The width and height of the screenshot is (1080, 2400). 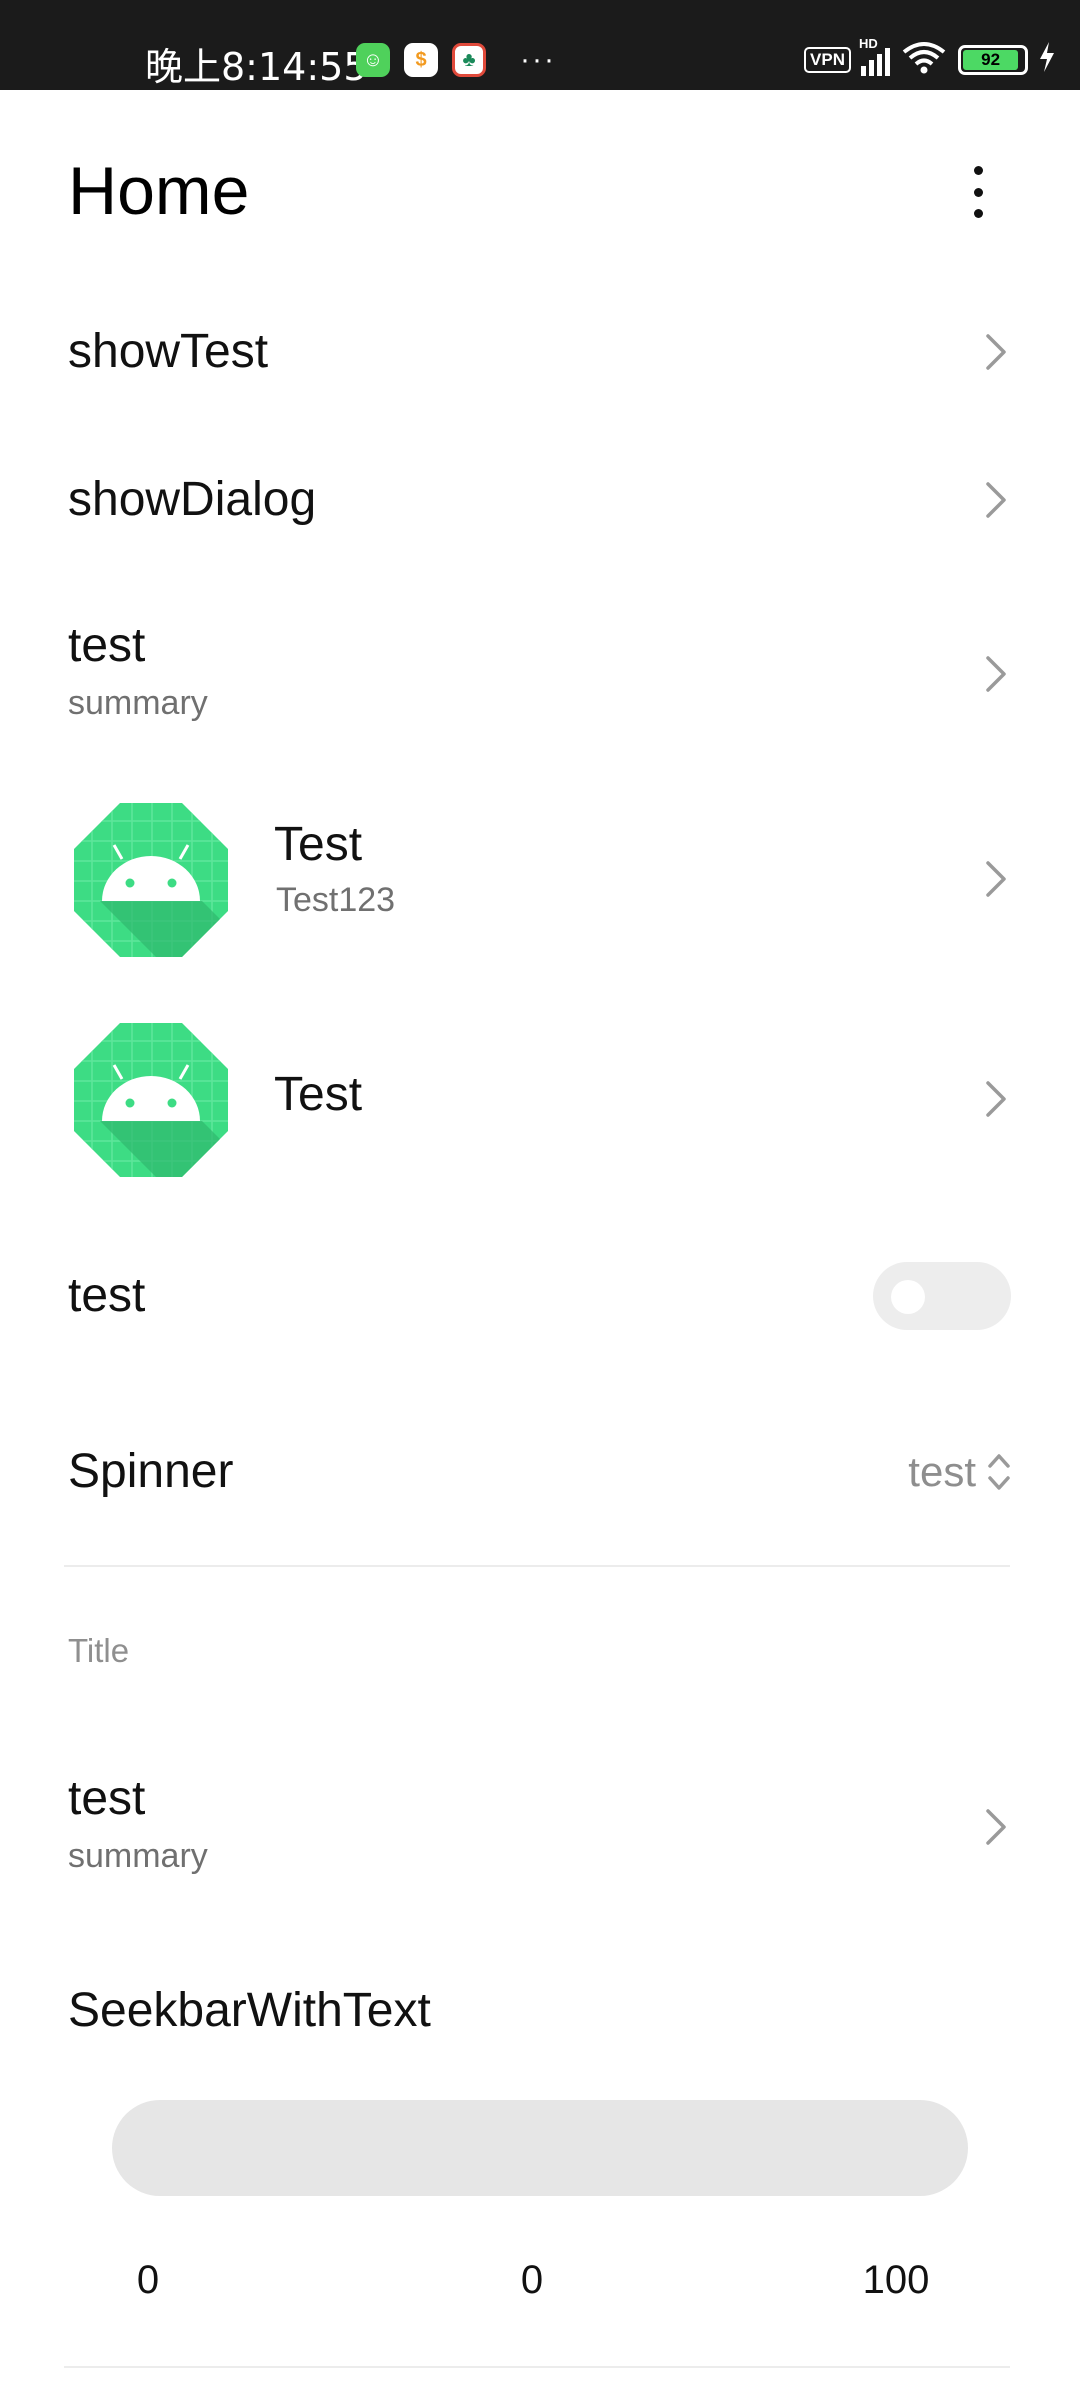 I want to click on pref-title: Spinner, so click(x=151, y=1471).